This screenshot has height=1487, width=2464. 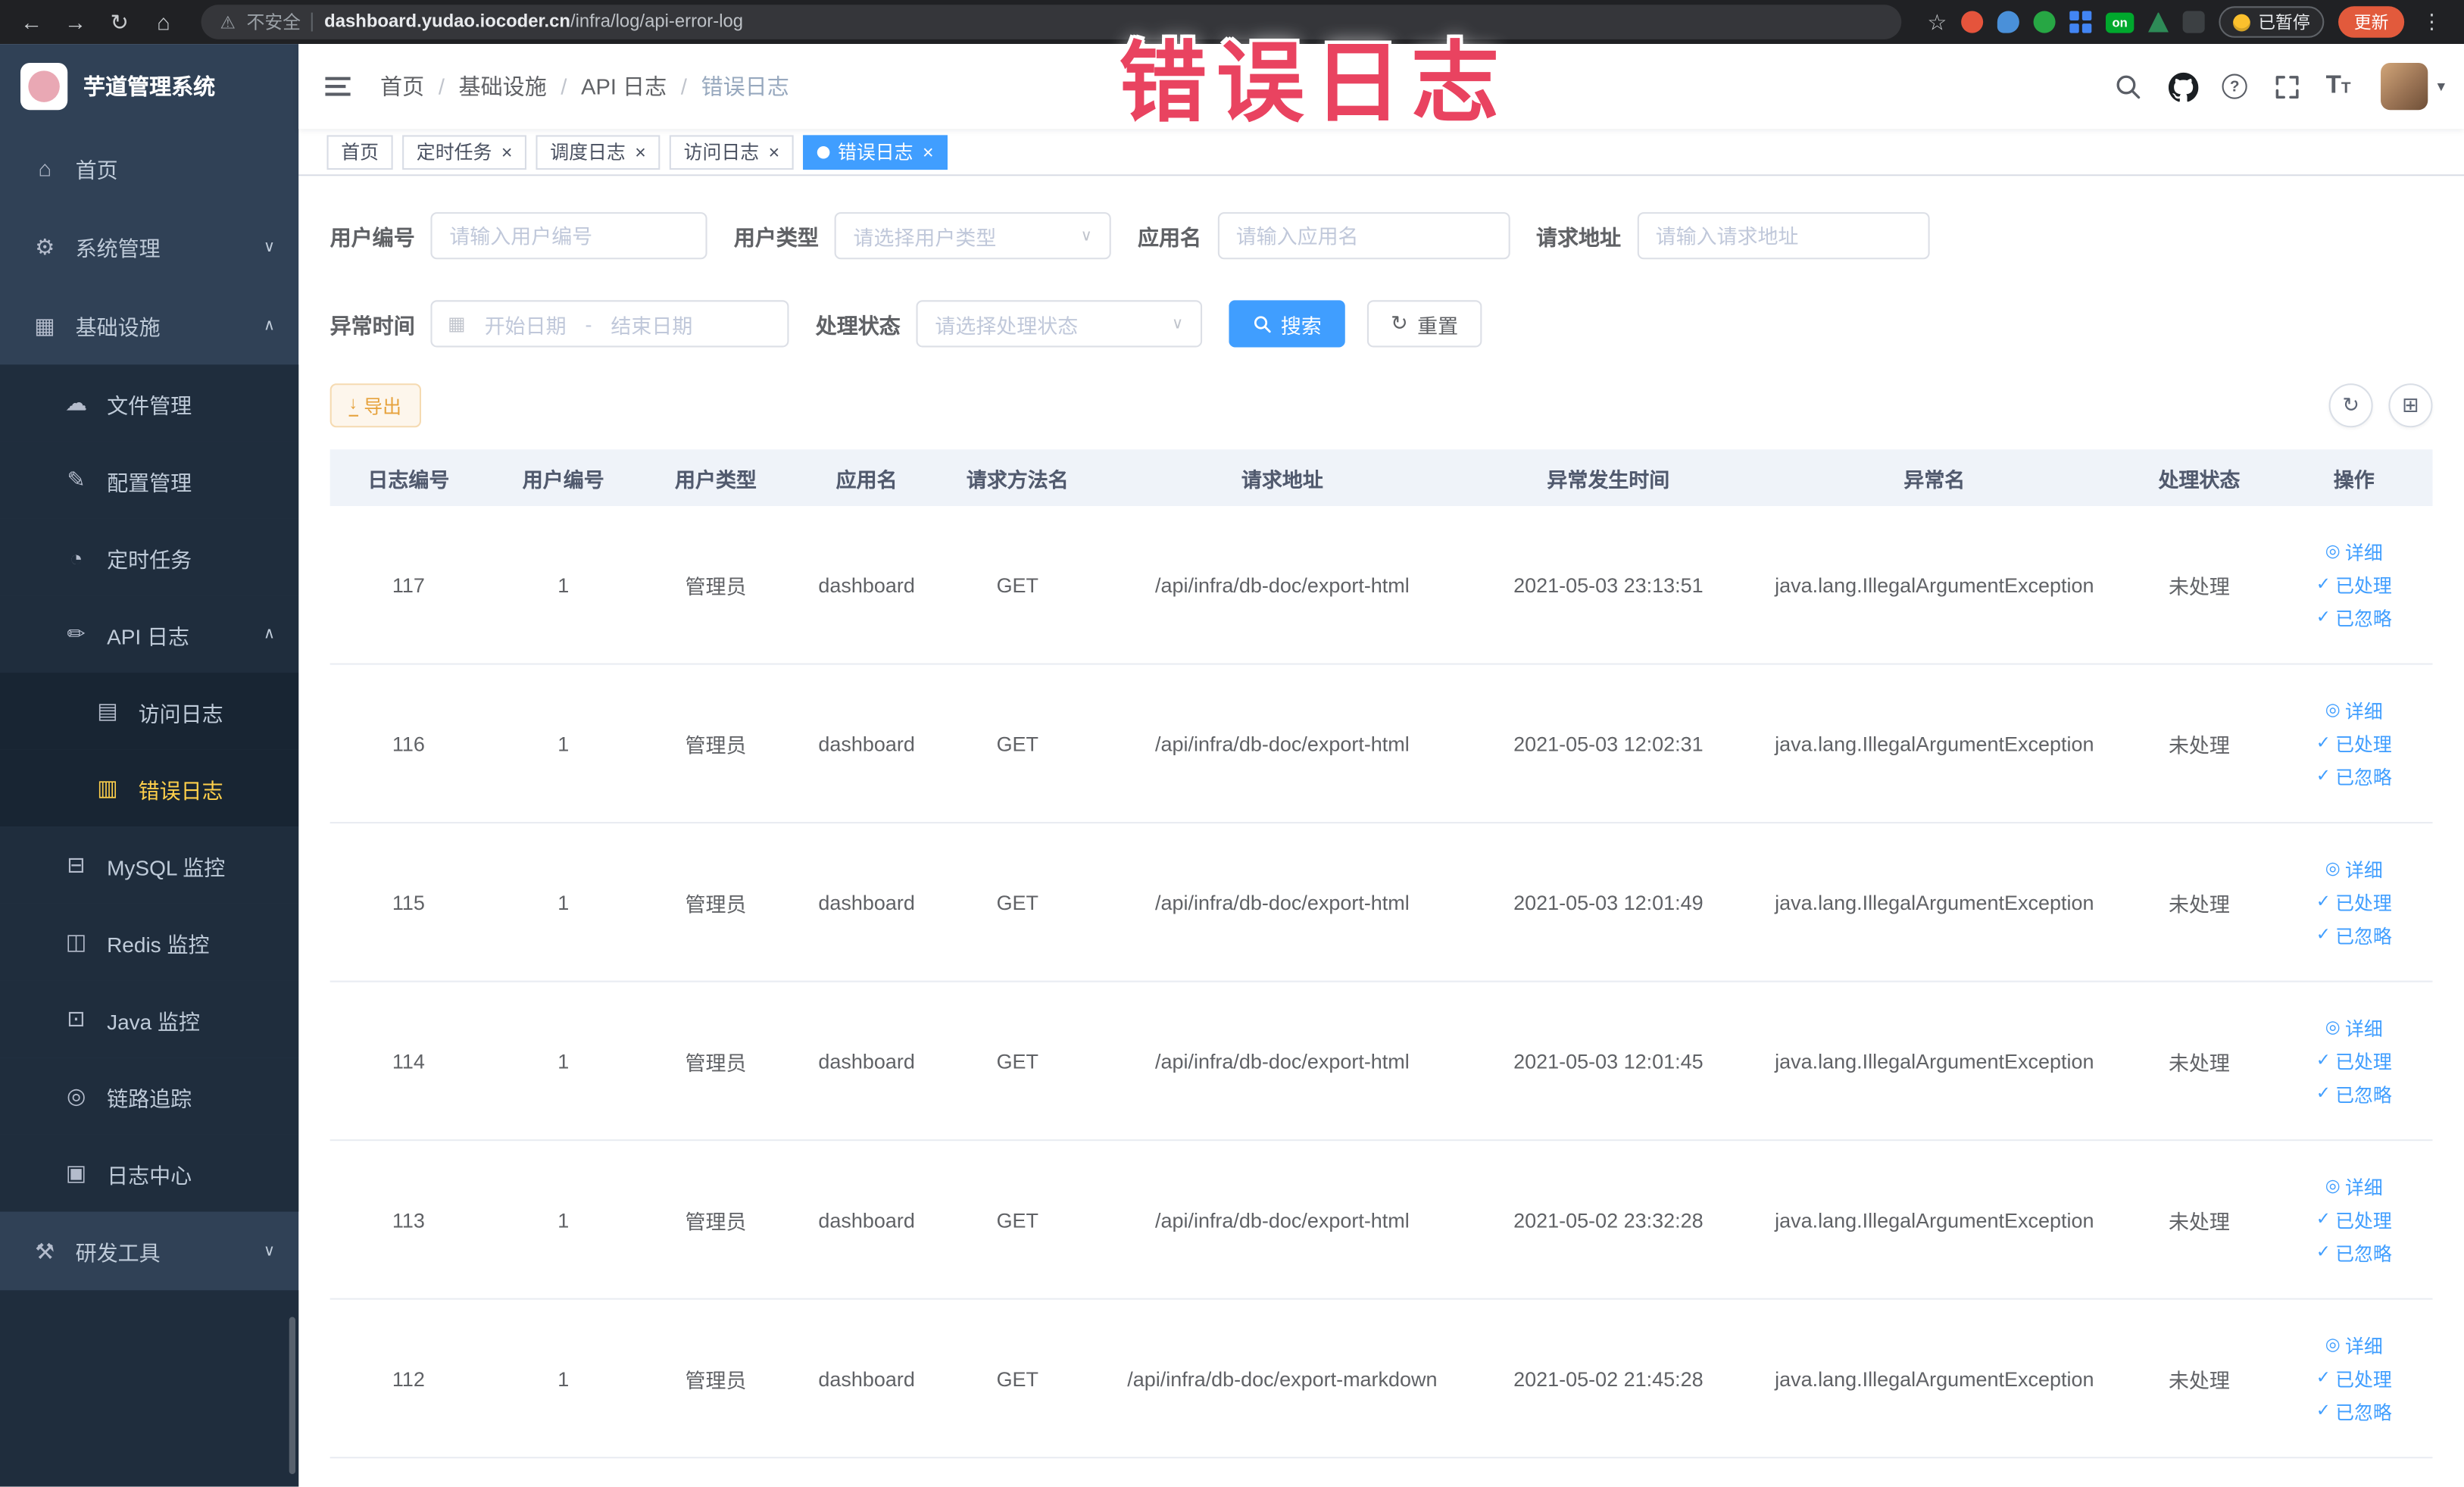 What do you see at coordinates (1059, 324) in the screenshot?
I see `process-status-select: 请选择处理状态 ∨` at bounding box center [1059, 324].